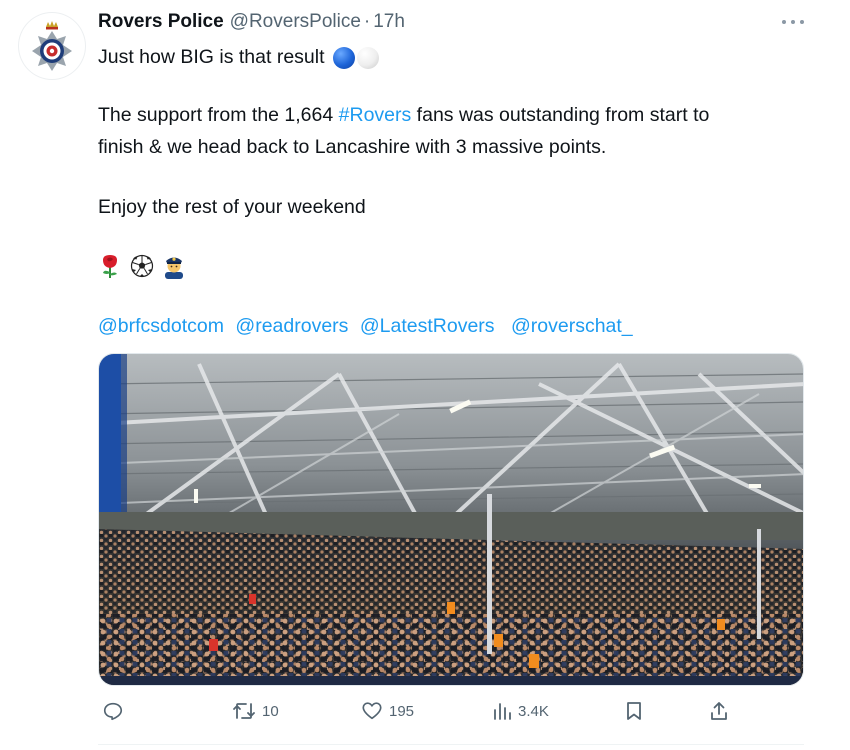 The height and width of the screenshot is (750, 850). What do you see at coordinates (402, 711) in the screenshot?
I see `like-count: 195` at bounding box center [402, 711].